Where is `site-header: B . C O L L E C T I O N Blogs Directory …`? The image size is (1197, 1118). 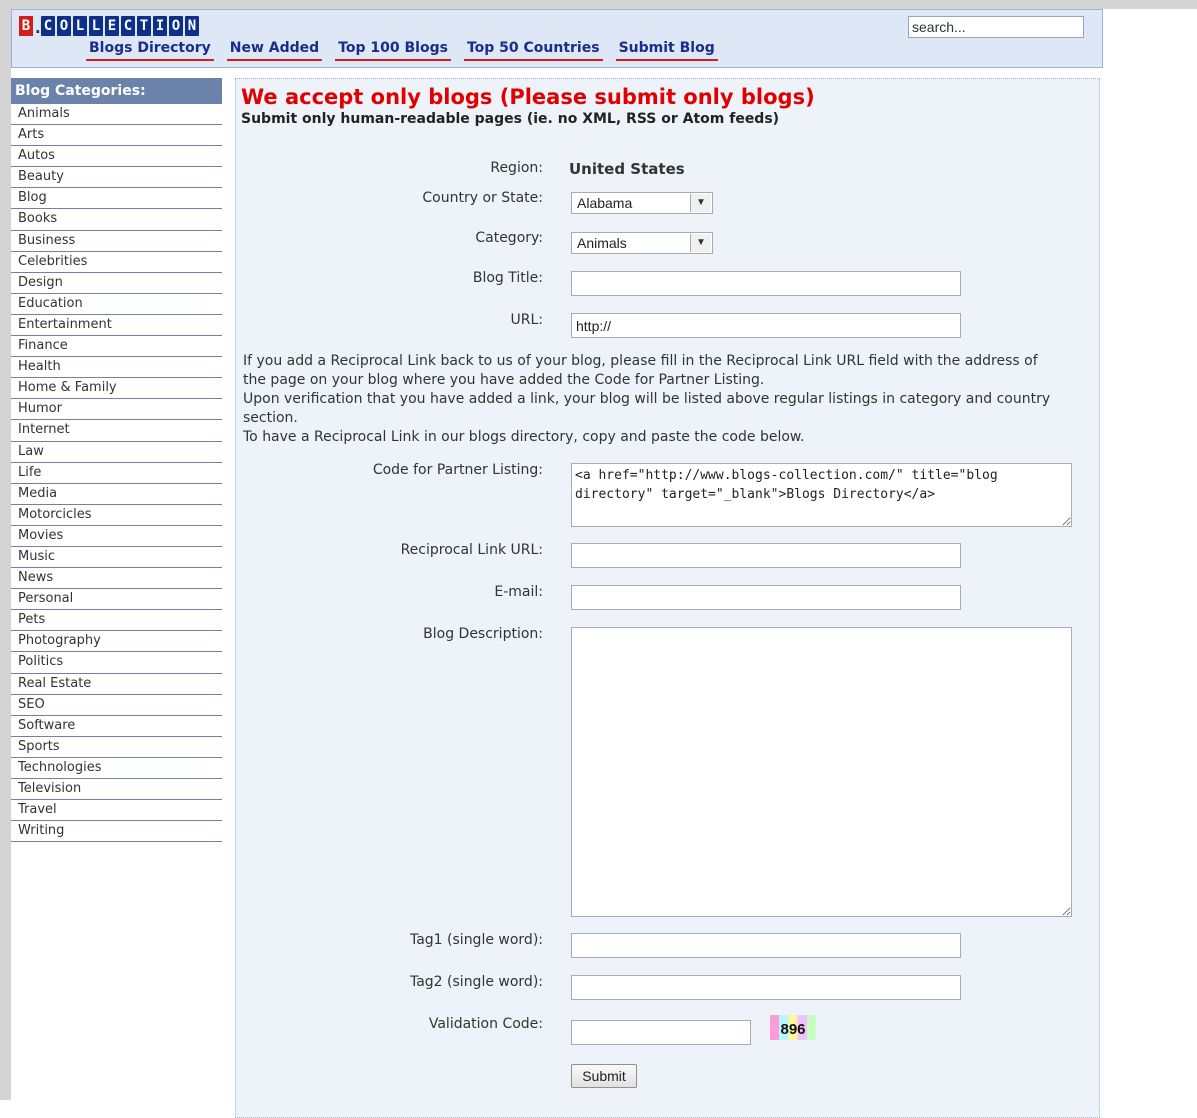
site-header: B . C O L L E C T I O N Blogs Directory … is located at coordinates (557, 38).